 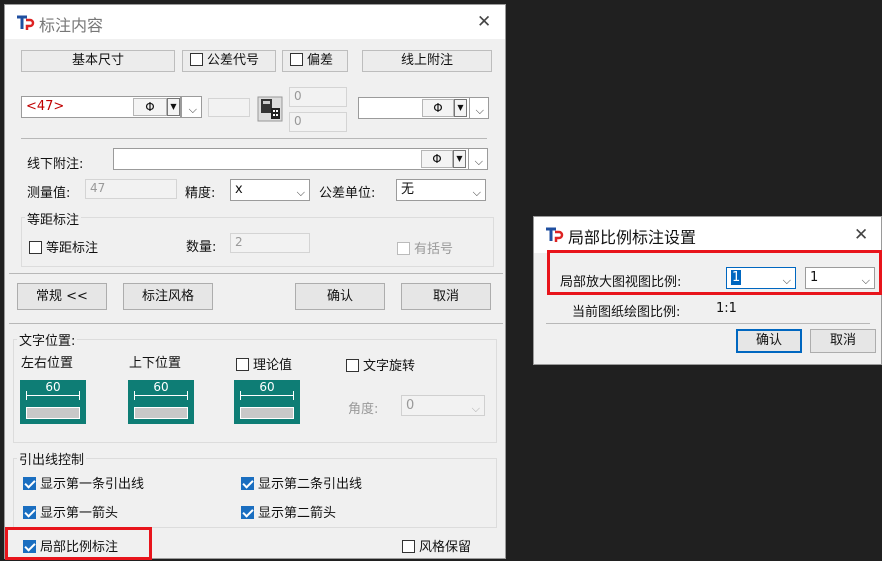 What do you see at coordinates (247, 512) in the screenshot?
I see `show-arrow2-checkbox` at bounding box center [247, 512].